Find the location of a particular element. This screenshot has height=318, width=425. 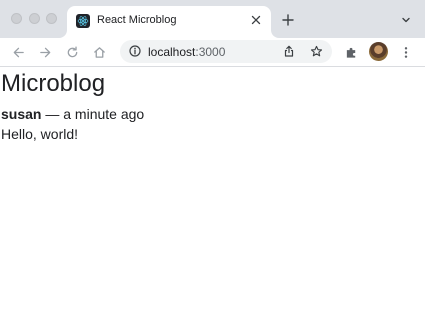

tab-strip: React Microblog is located at coordinates (212, 19).